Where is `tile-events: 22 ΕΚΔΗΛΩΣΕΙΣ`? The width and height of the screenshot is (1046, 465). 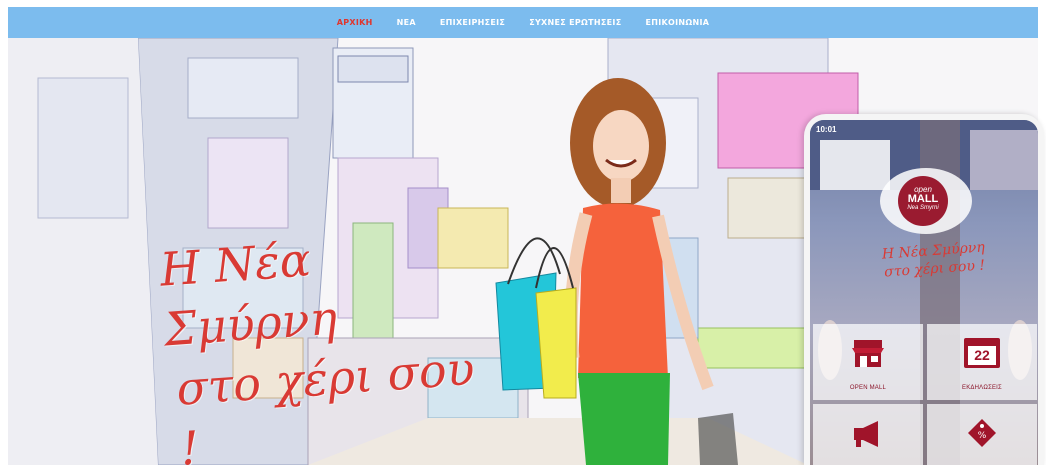
tile-events: 22 ΕΚΔΗΛΩΣΕΙΣ is located at coordinates (982, 362).